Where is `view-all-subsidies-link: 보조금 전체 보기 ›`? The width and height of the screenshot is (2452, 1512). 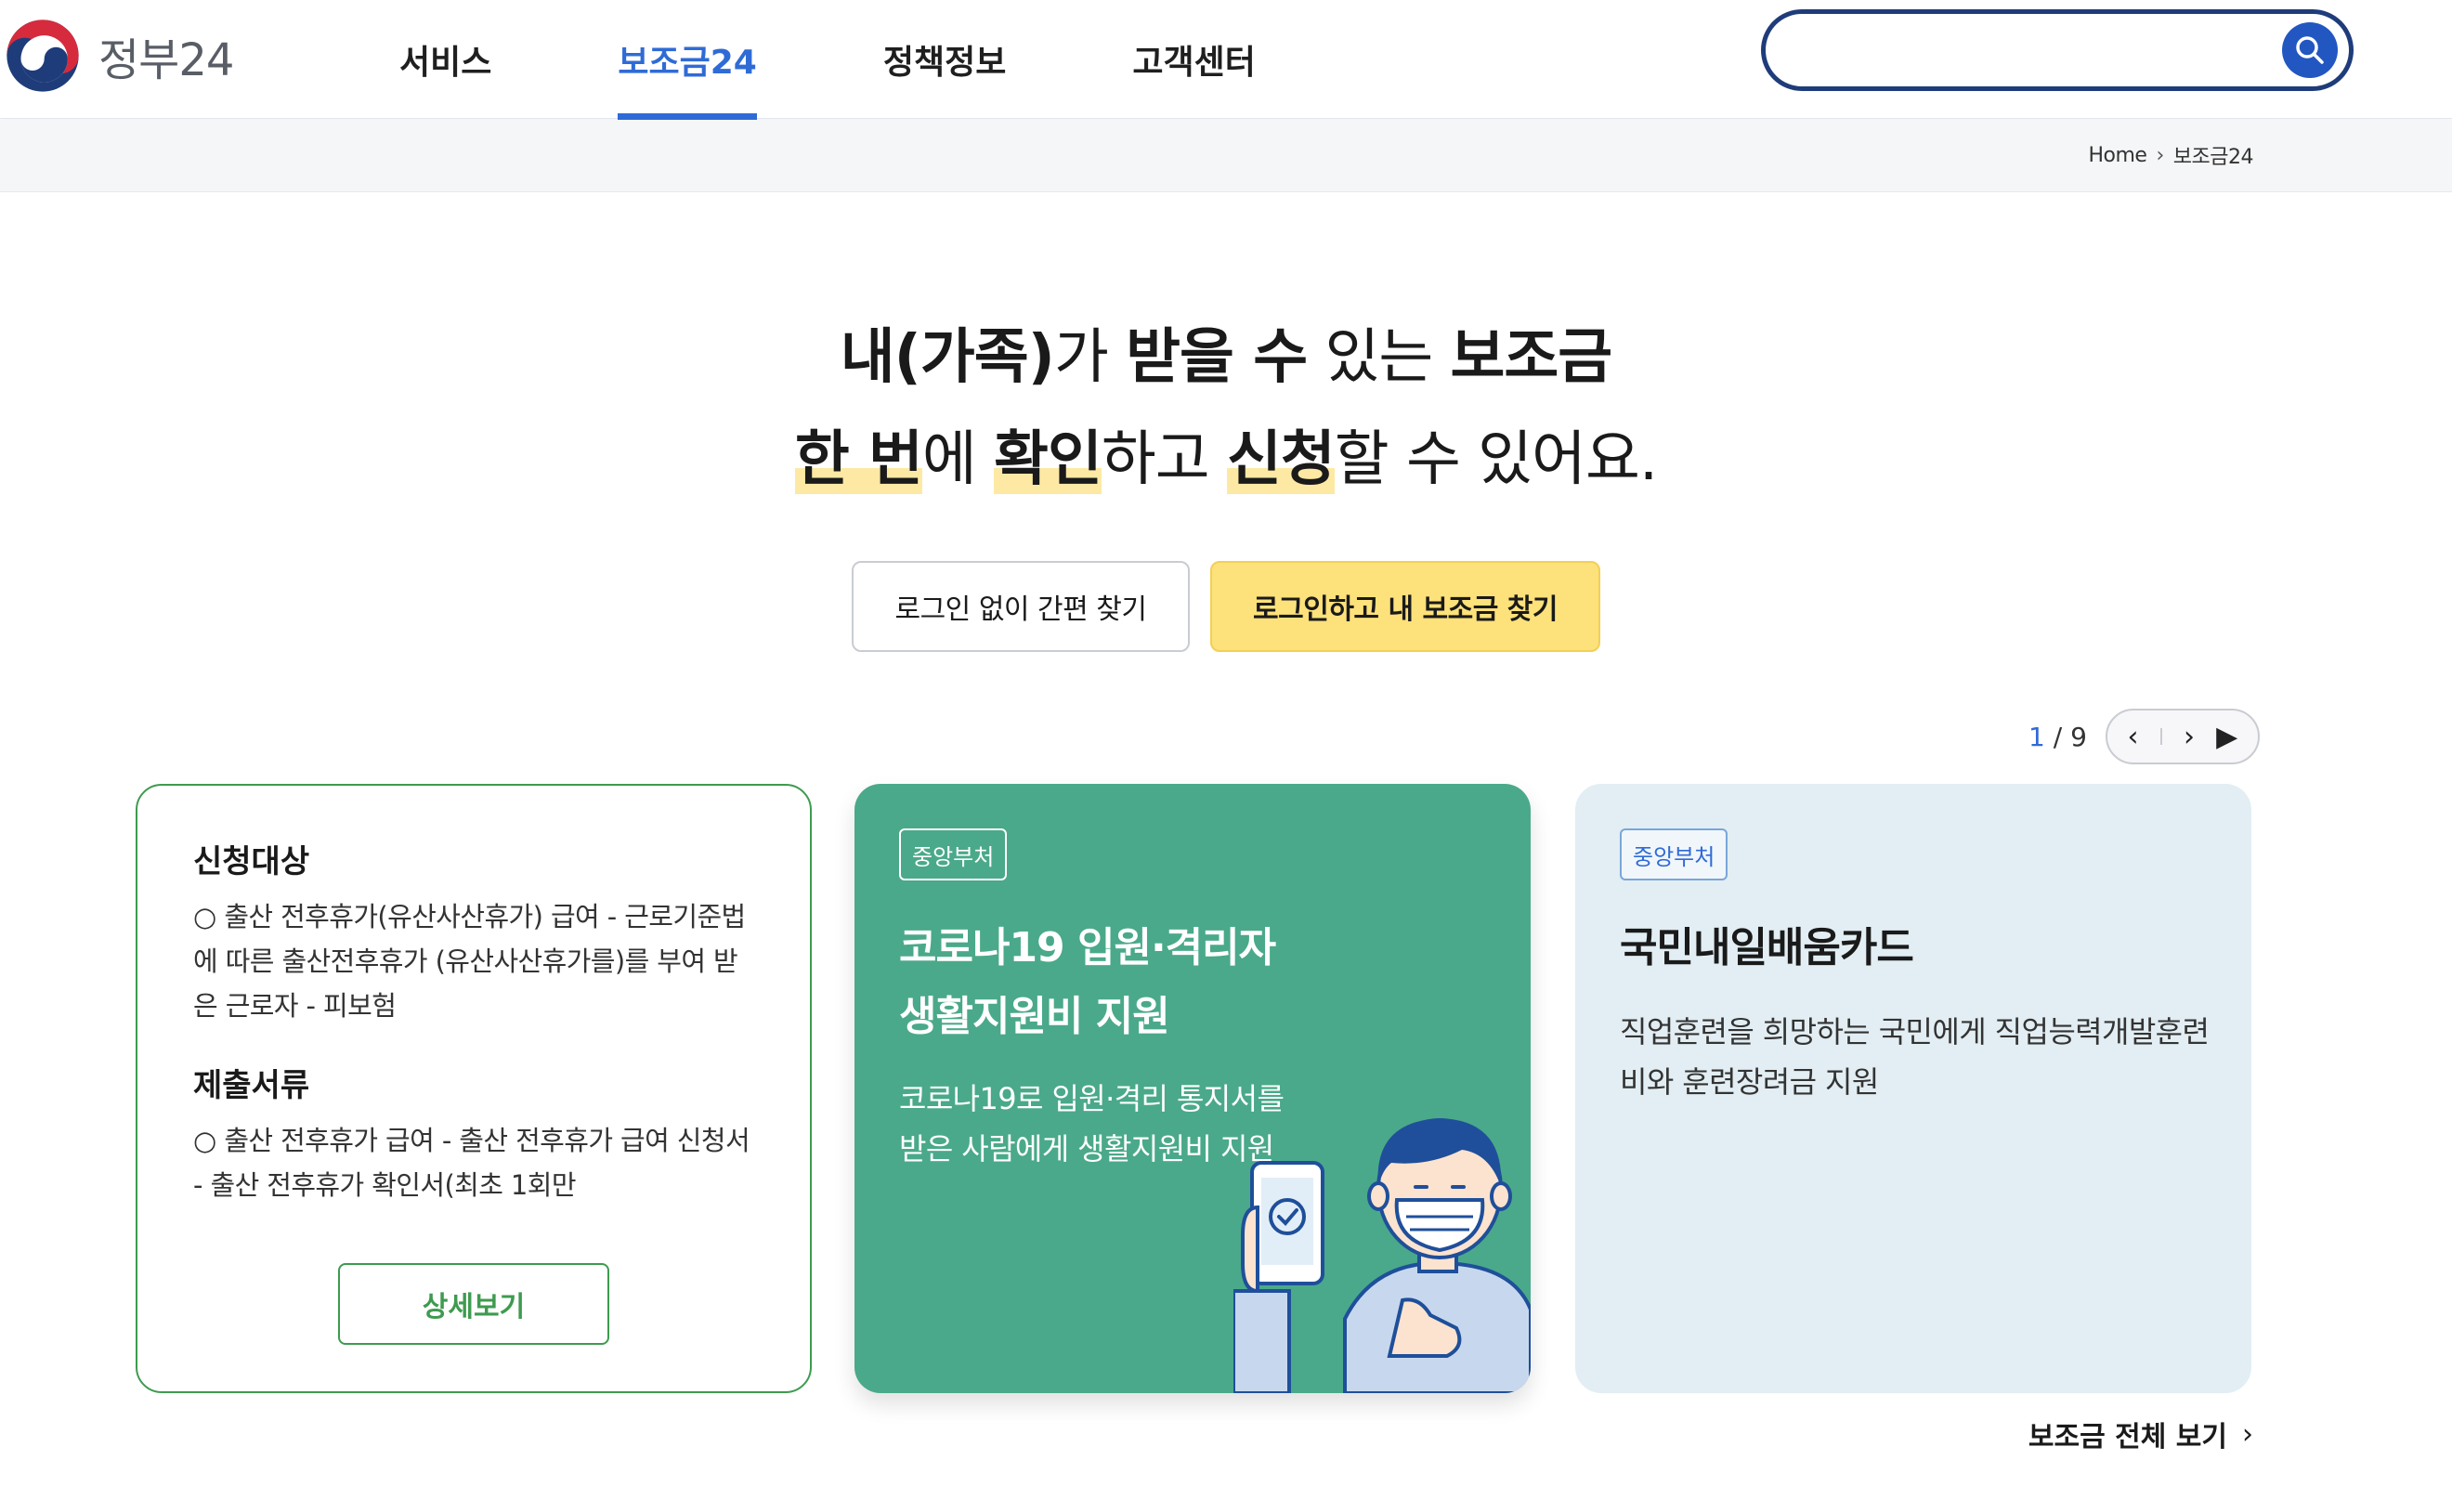
view-all-subsidies-link: 보조금 전체 보기 › is located at coordinates (2140, 1434).